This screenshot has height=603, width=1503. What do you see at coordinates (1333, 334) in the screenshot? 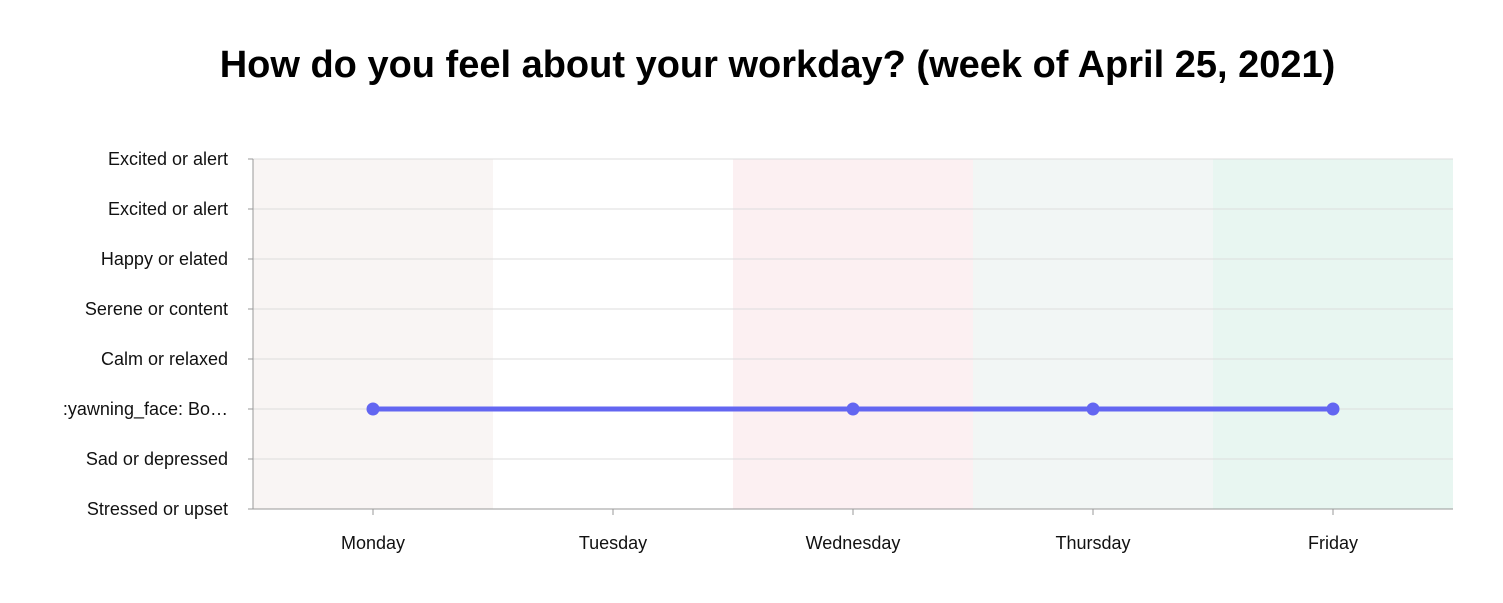
I see `band-friday` at bounding box center [1333, 334].